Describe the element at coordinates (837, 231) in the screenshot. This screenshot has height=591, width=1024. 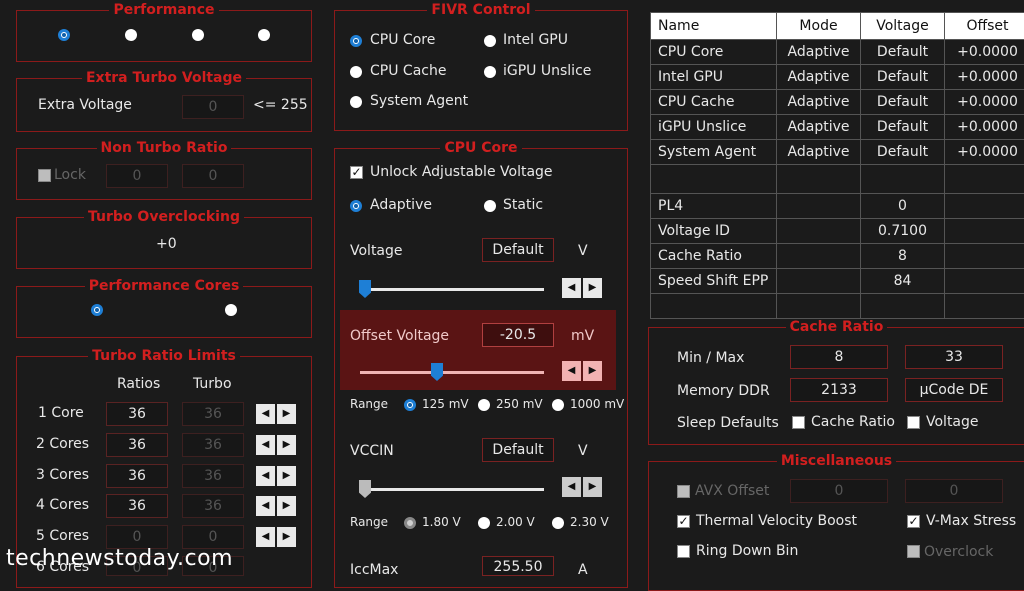
I see `table-row: Voltage ID0.7100` at that location.